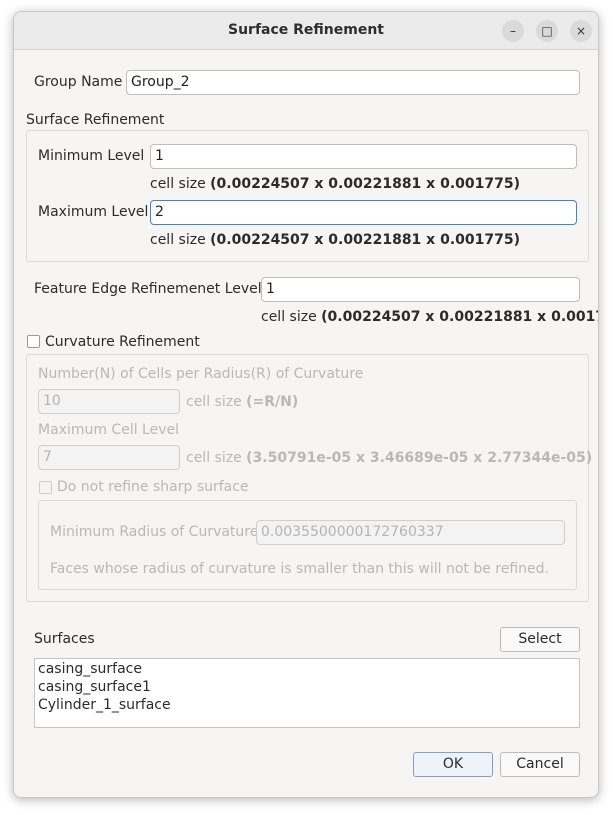 This screenshot has height=815, width=613. I want to click on sharp-surface-checkbox, so click(45, 487).